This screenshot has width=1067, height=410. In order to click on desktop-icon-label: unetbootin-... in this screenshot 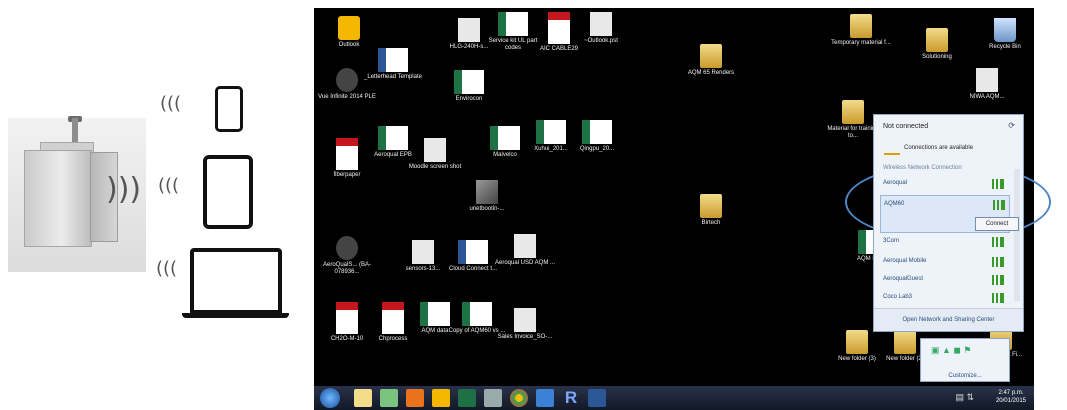, I will do `click(487, 209)`.